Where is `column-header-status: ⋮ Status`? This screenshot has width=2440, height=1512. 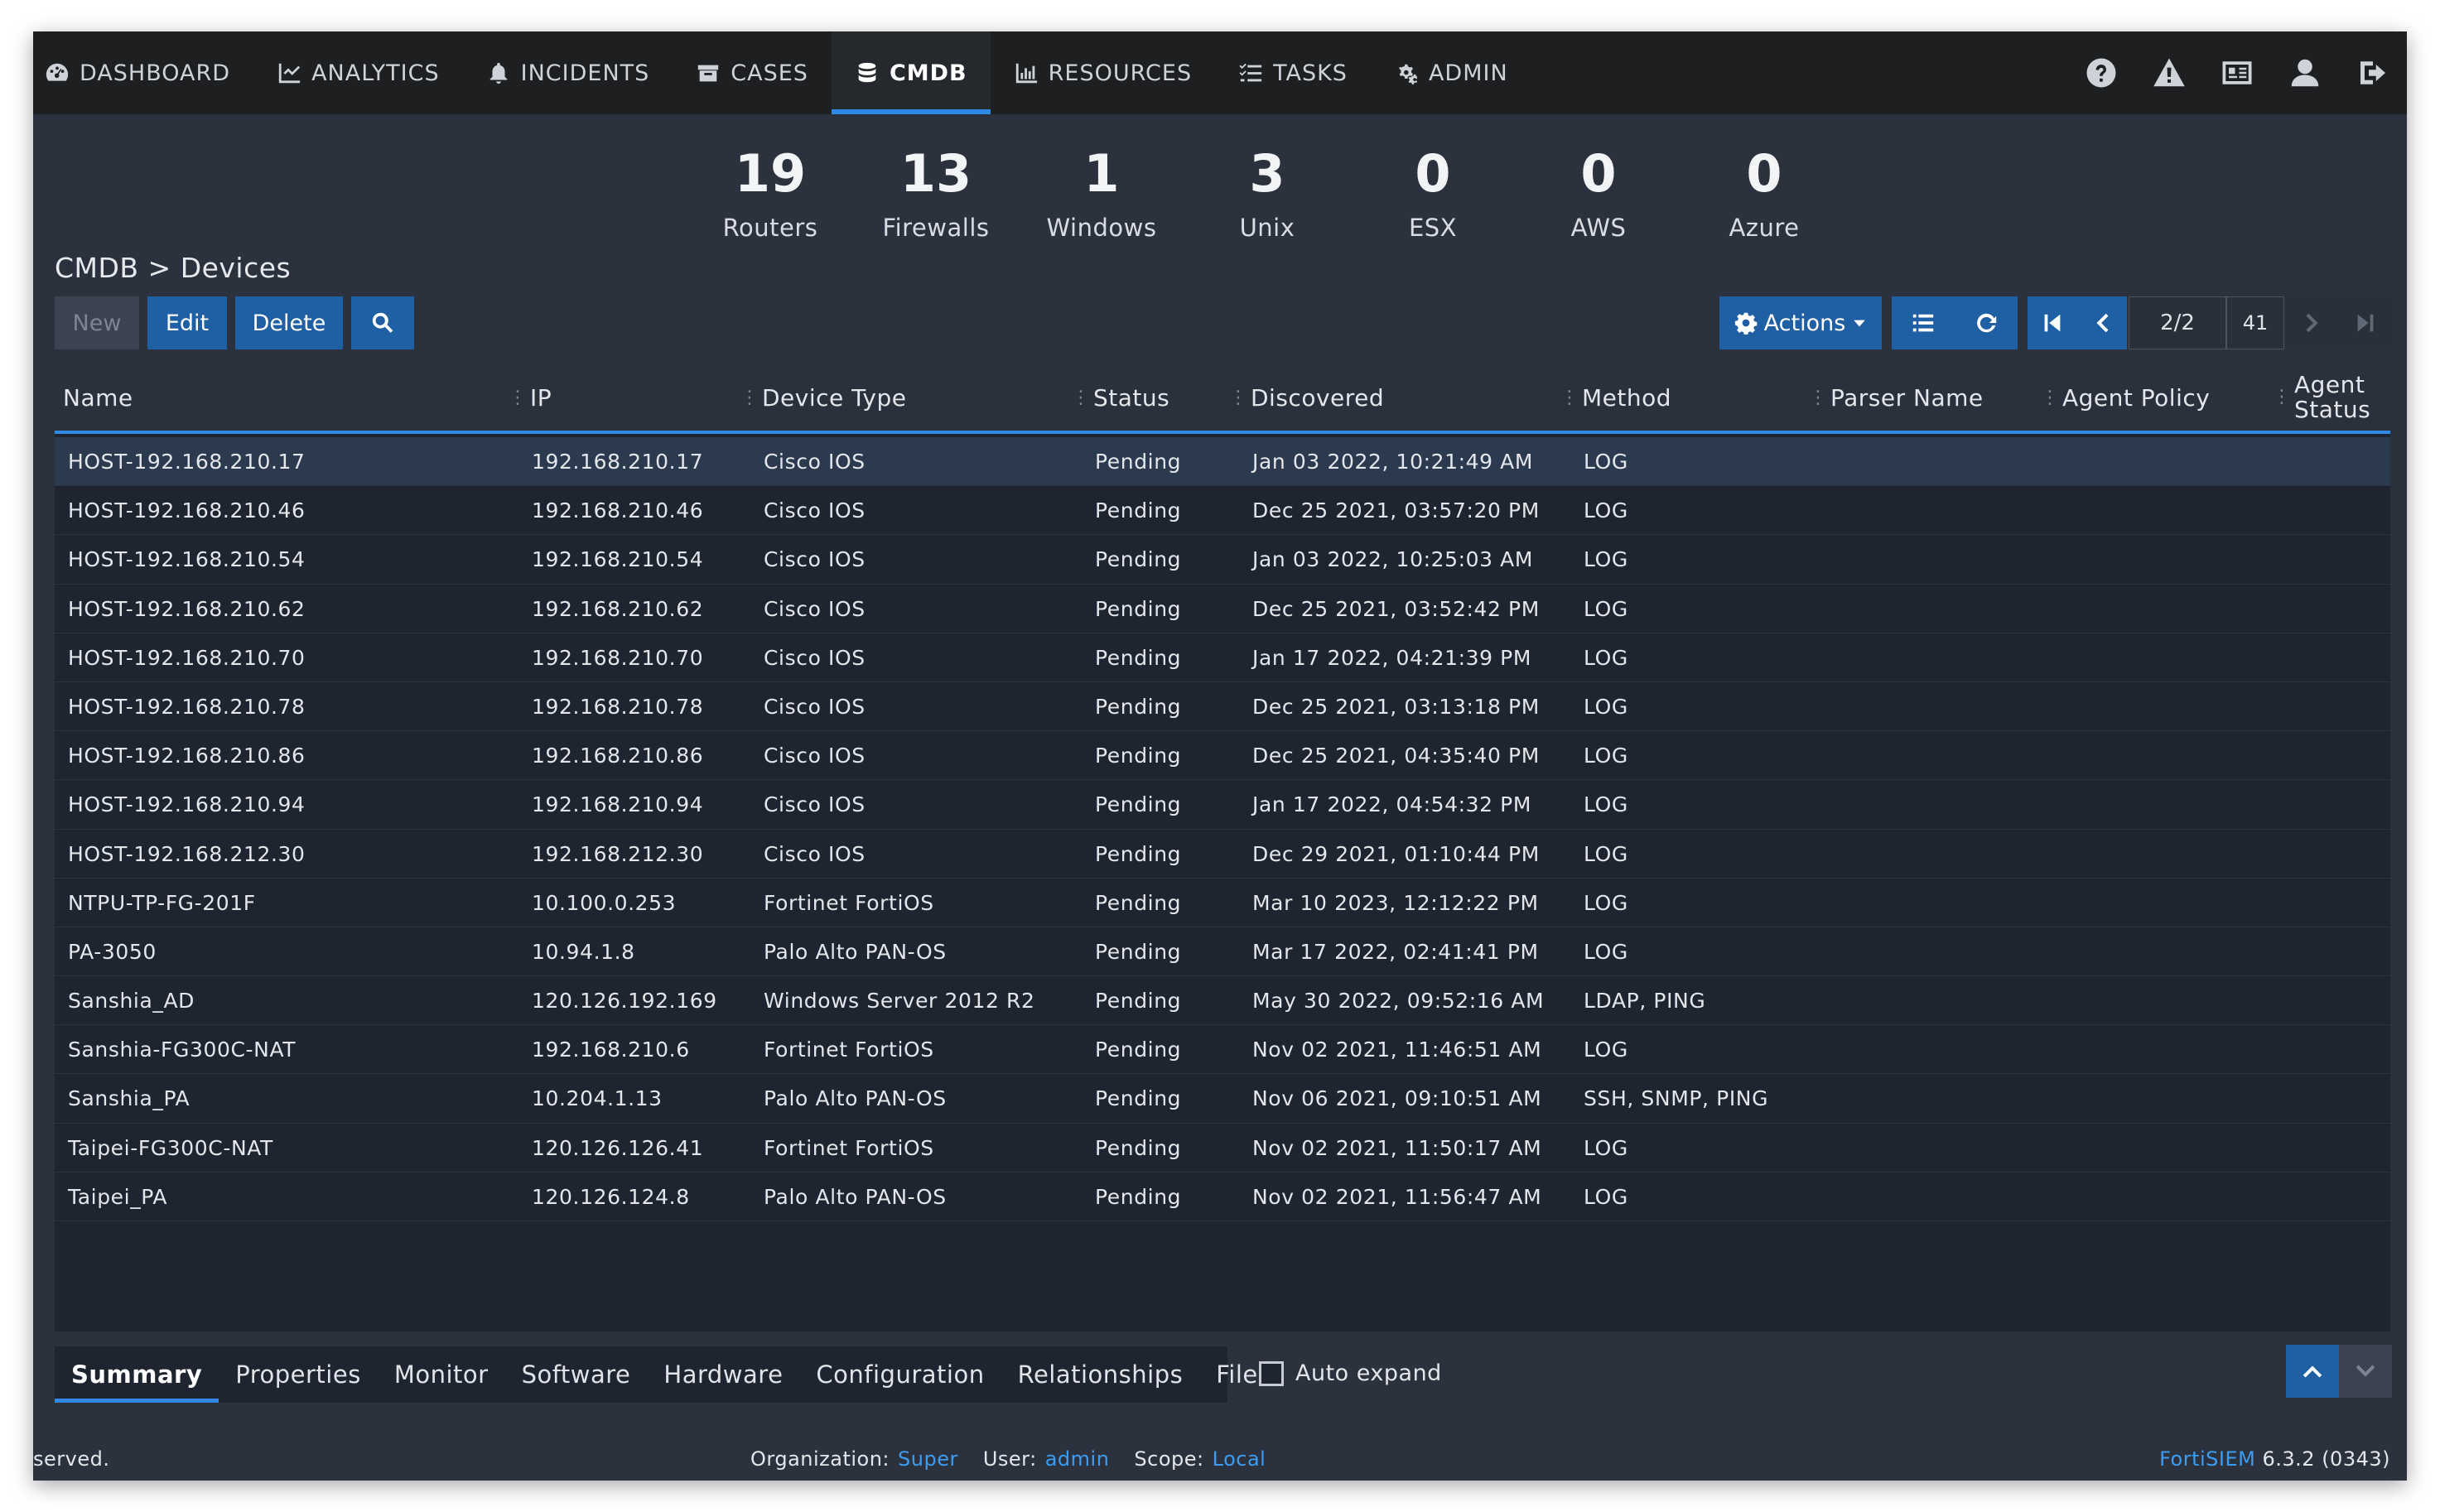
column-header-status: ⋮ Status is located at coordinates (1120, 397).